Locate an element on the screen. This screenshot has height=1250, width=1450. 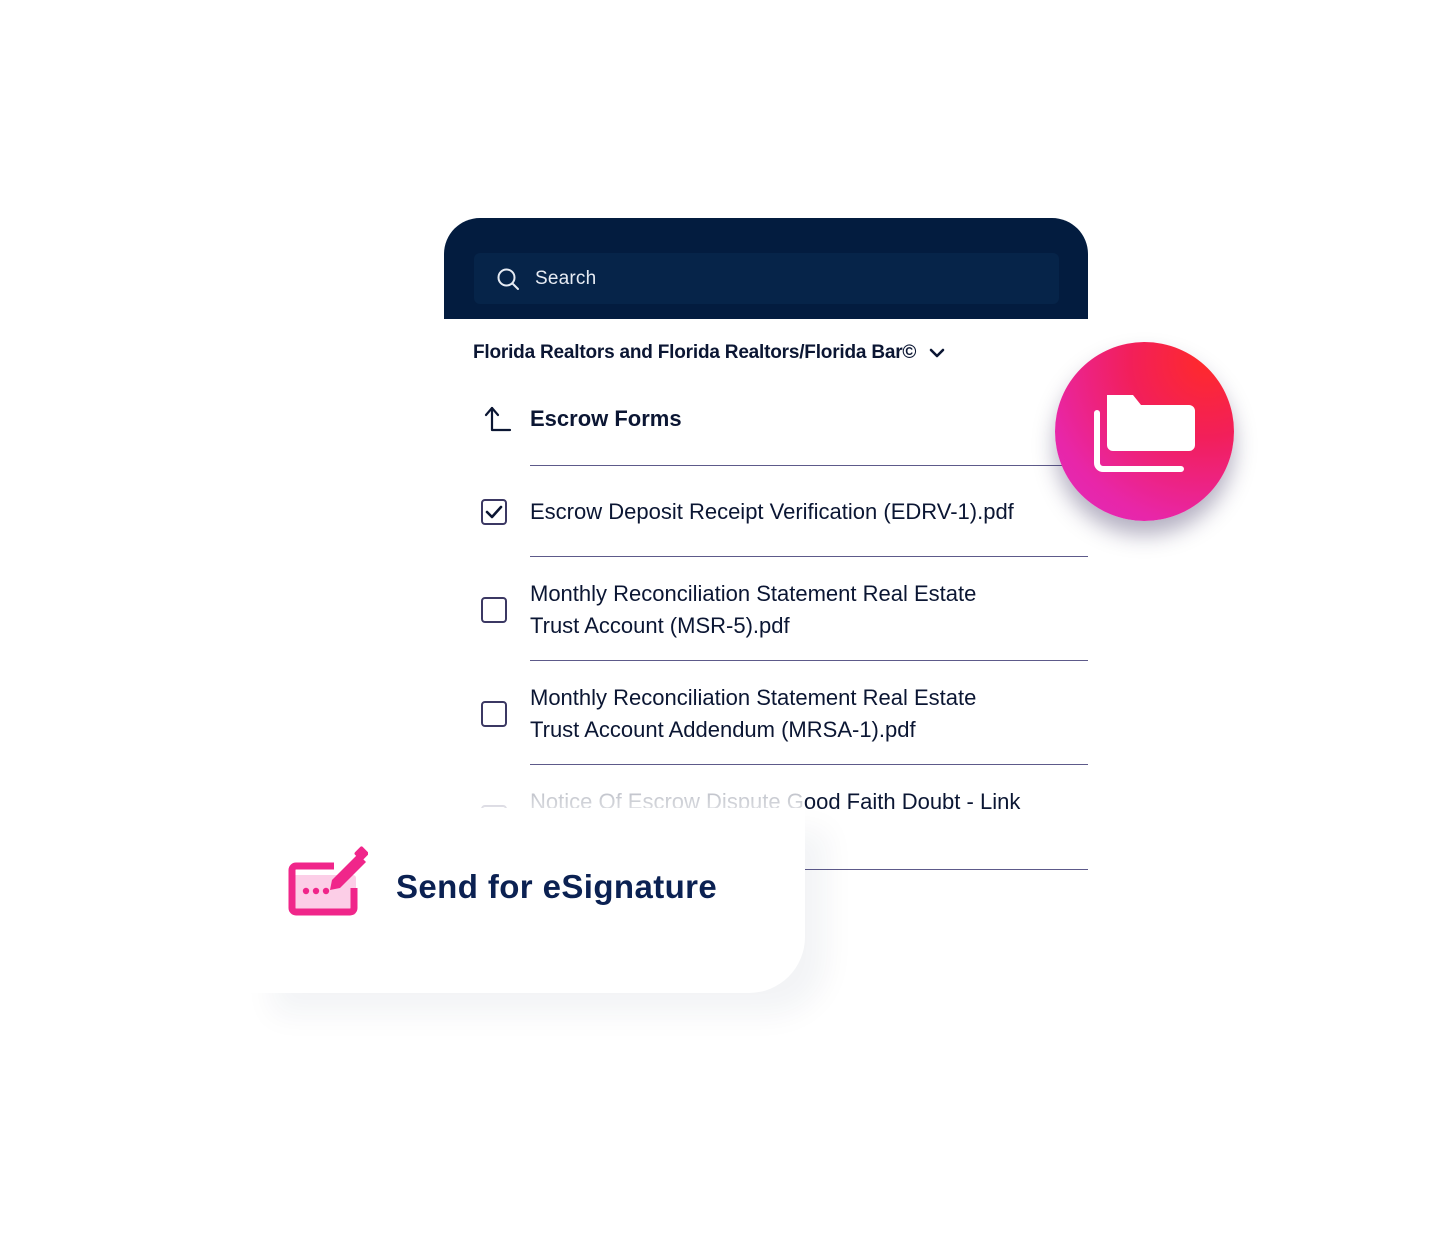
esignature-card: Send for eSignature is located at coordinates (527, 900).